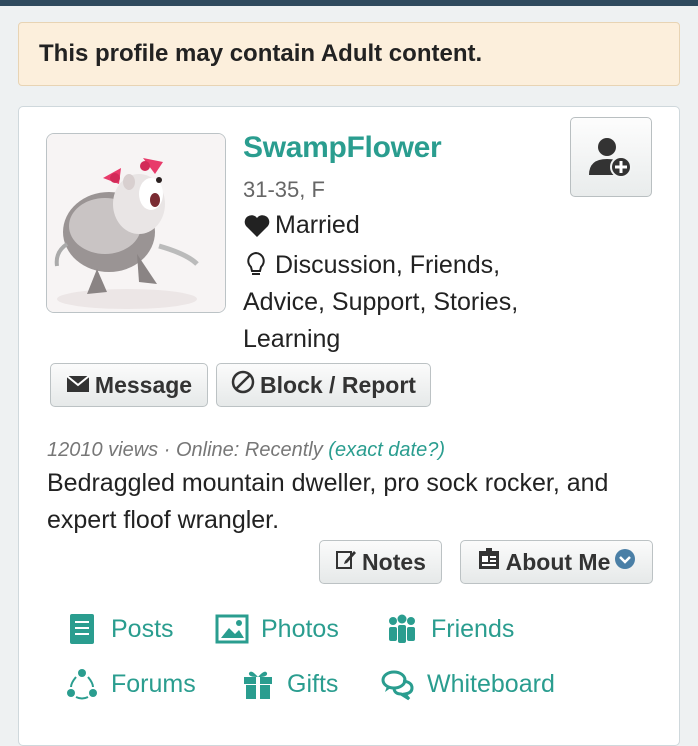  What do you see at coordinates (261, 53) in the screenshot?
I see `warning-text: This profile may contain Adult content.` at bounding box center [261, 53].